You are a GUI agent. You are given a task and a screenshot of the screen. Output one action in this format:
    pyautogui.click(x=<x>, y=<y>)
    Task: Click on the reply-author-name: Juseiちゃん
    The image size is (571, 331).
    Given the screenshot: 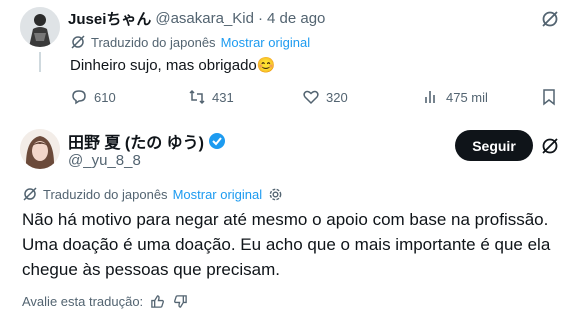 What is the action you would take?
    pyautogui.click(x=109, y=18)
    